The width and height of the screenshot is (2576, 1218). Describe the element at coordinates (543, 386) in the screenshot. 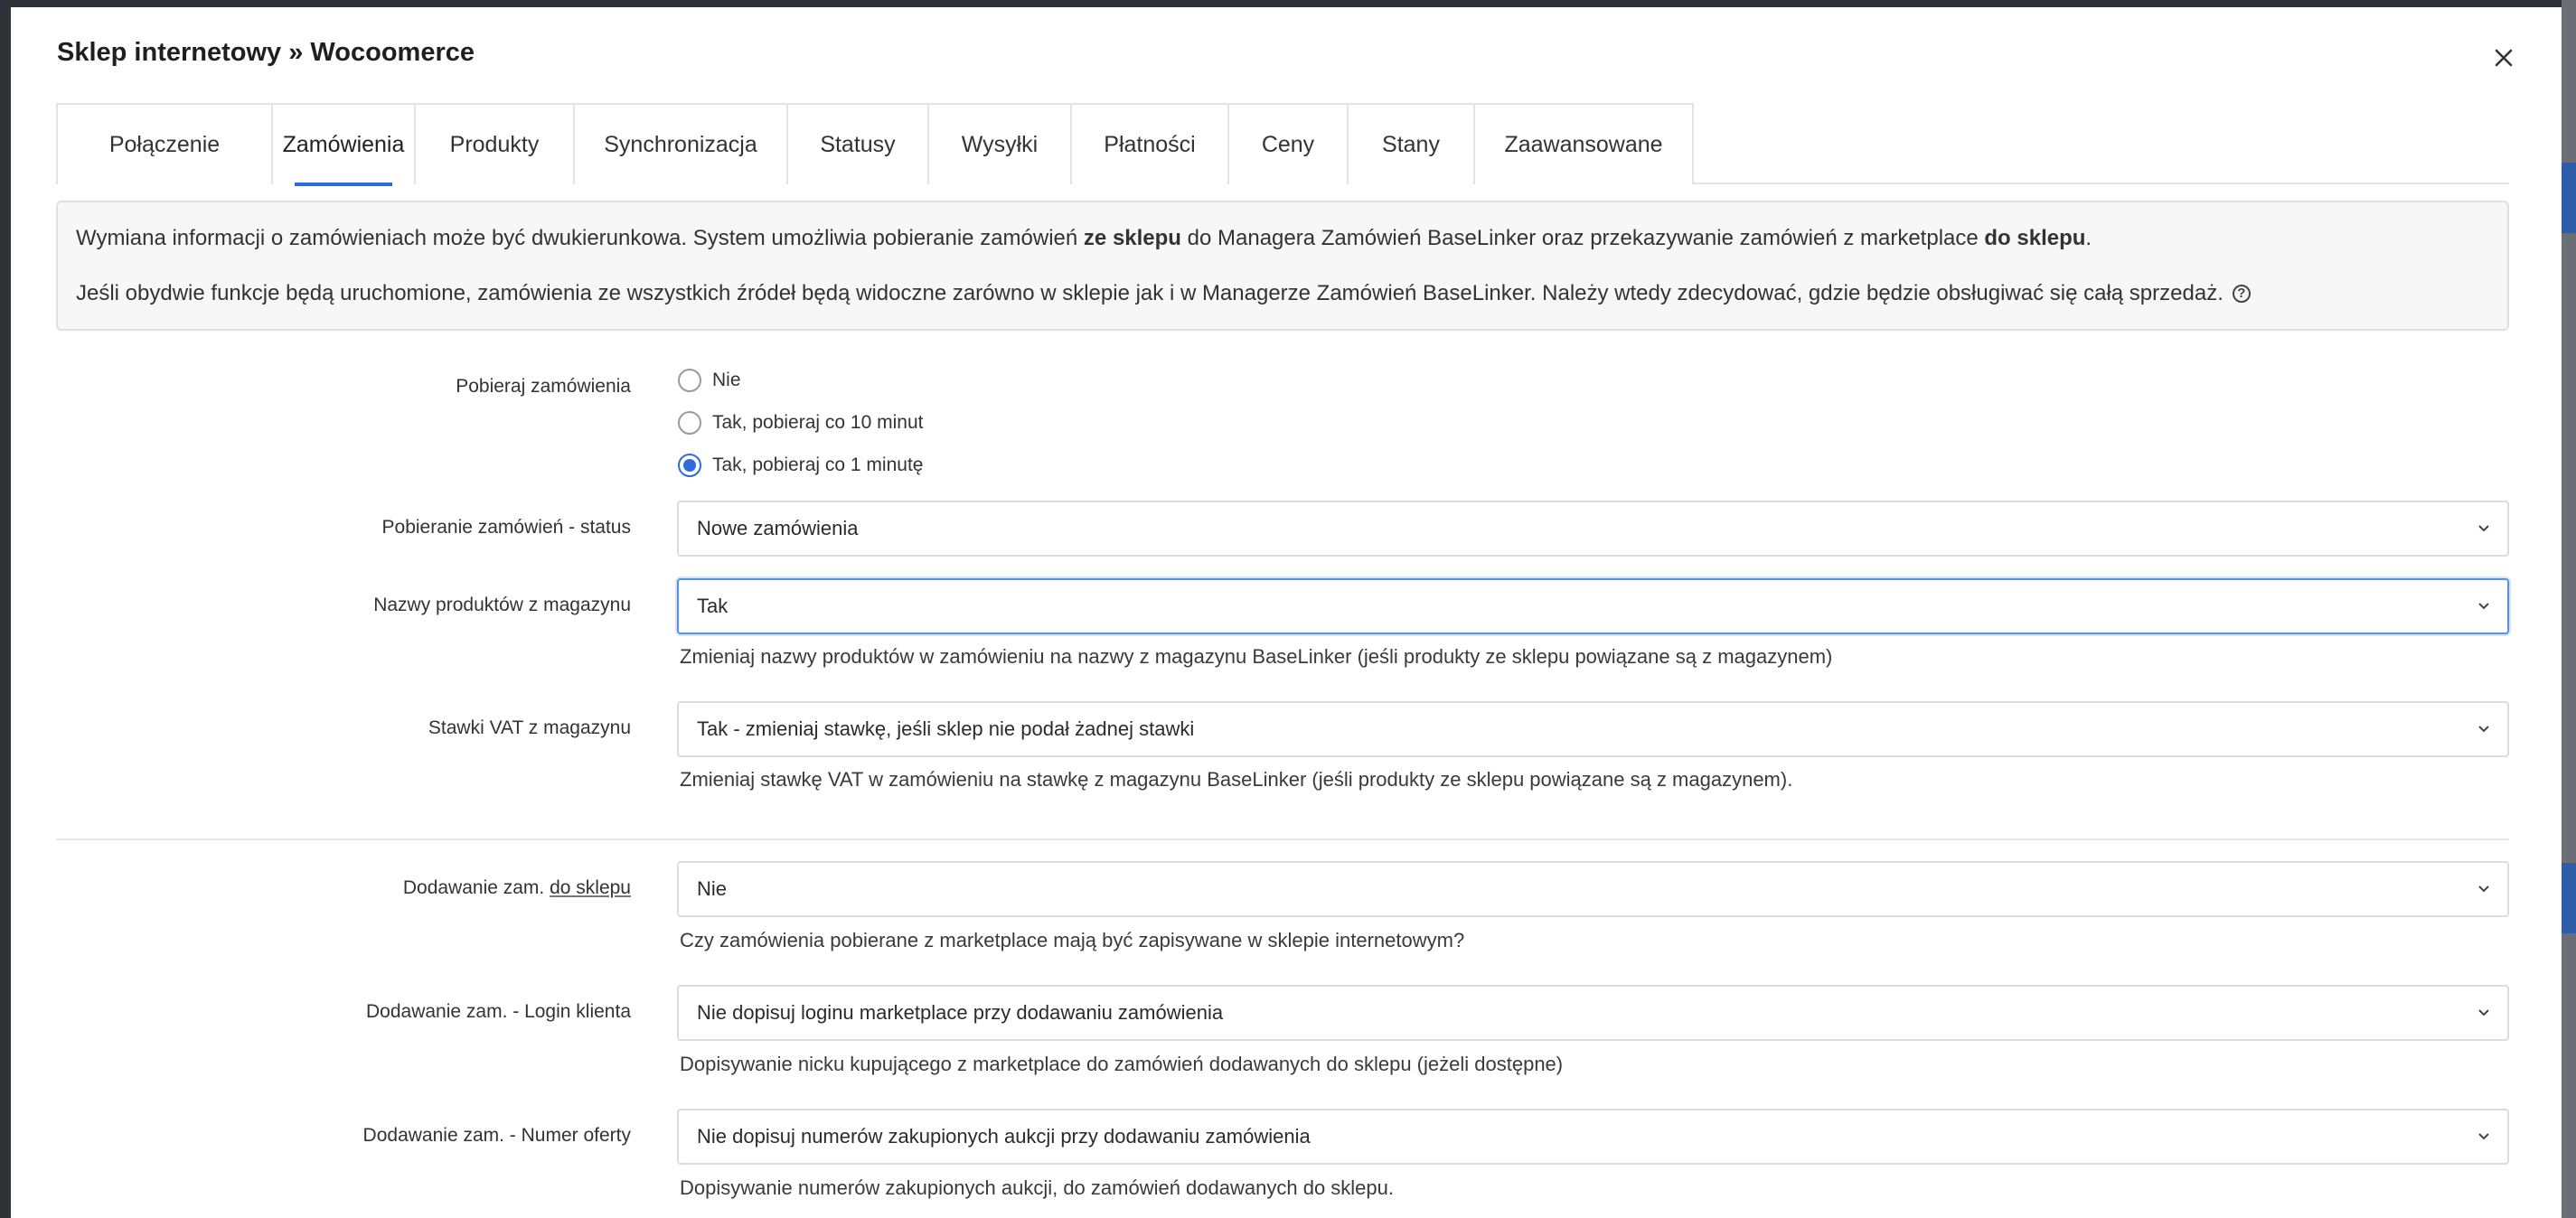

I see `fetch-orders-label: Pobieraj zamówienia` at that location.